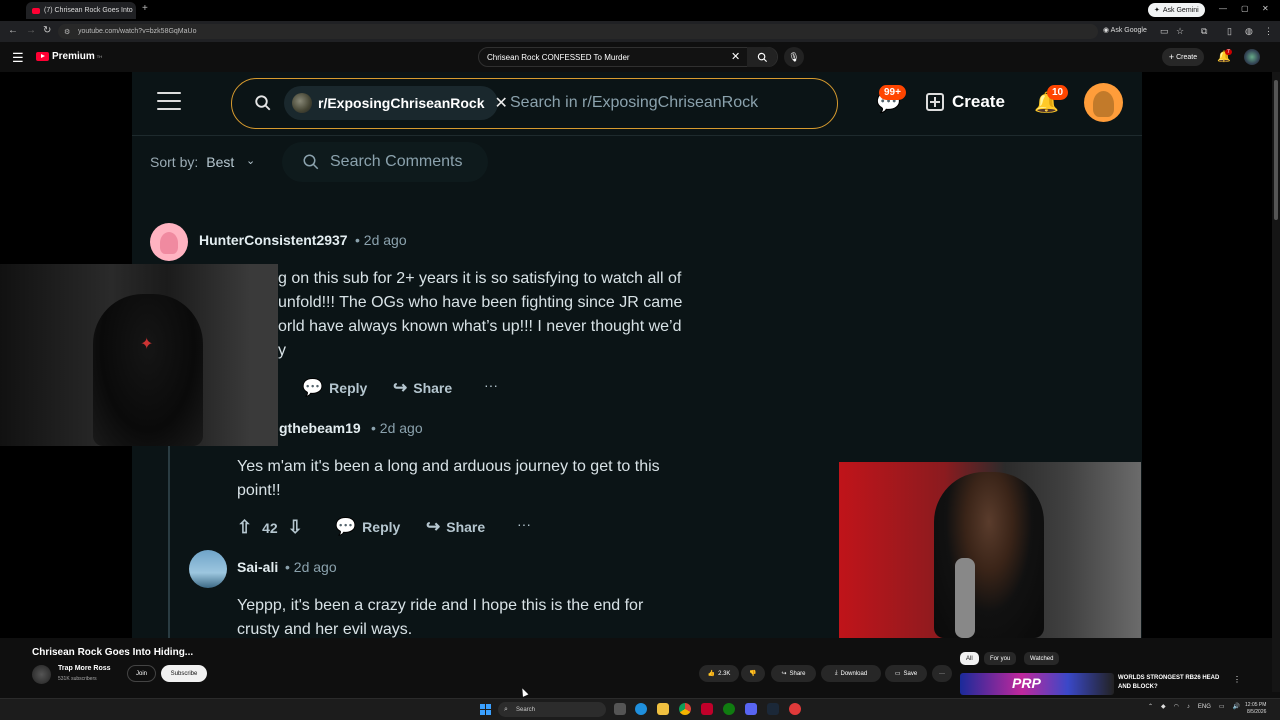 The height and width of the screenshot is (720, 1280). Describe the element at coordinates (711, 674) in the screenshot. I see `thumbs-up-icon: 👍` at that location.